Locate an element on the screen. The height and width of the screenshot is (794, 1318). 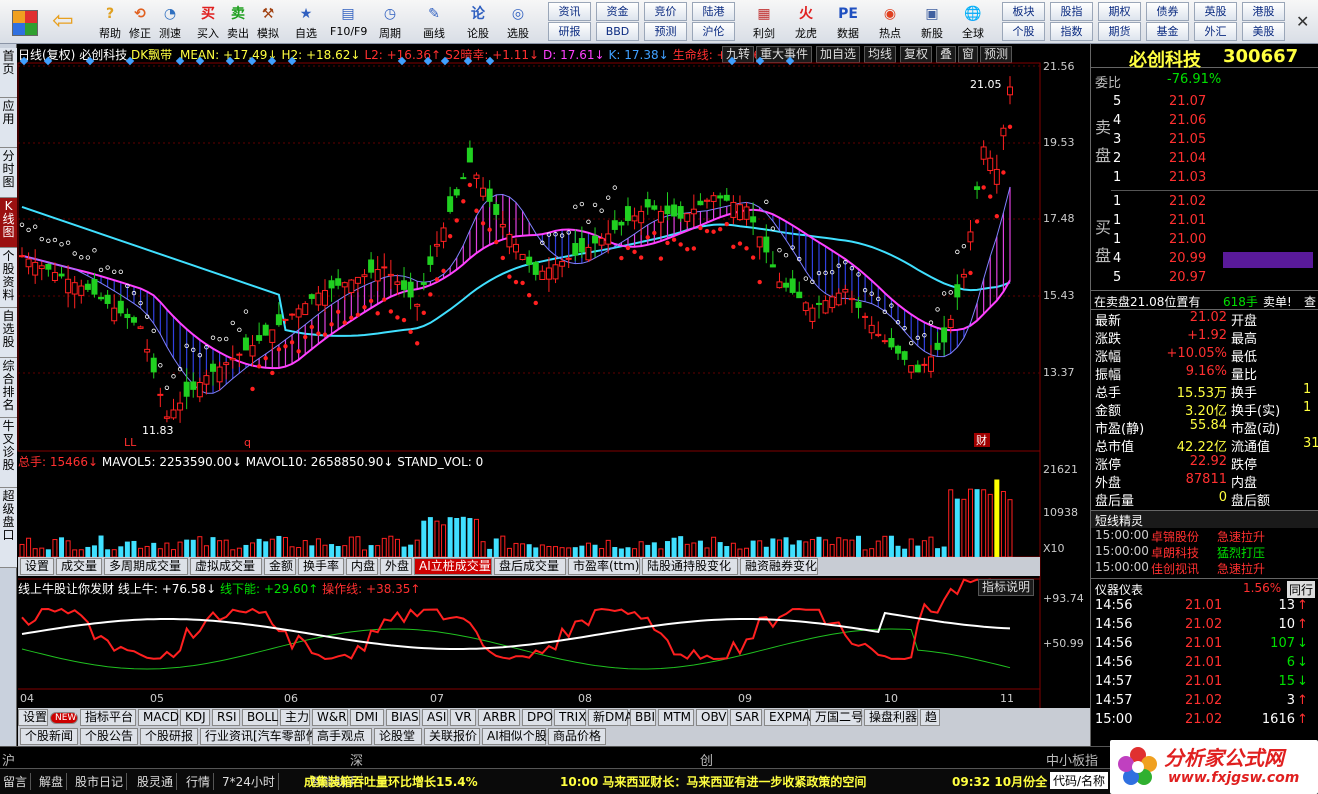
sell-row: 1 21.03 is located at coordinates (1204, 179).